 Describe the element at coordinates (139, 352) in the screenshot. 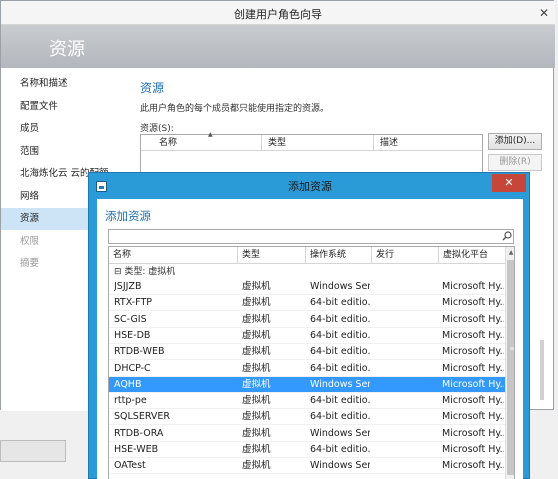

I see `cell-name: RTDB-WEB` at that location.